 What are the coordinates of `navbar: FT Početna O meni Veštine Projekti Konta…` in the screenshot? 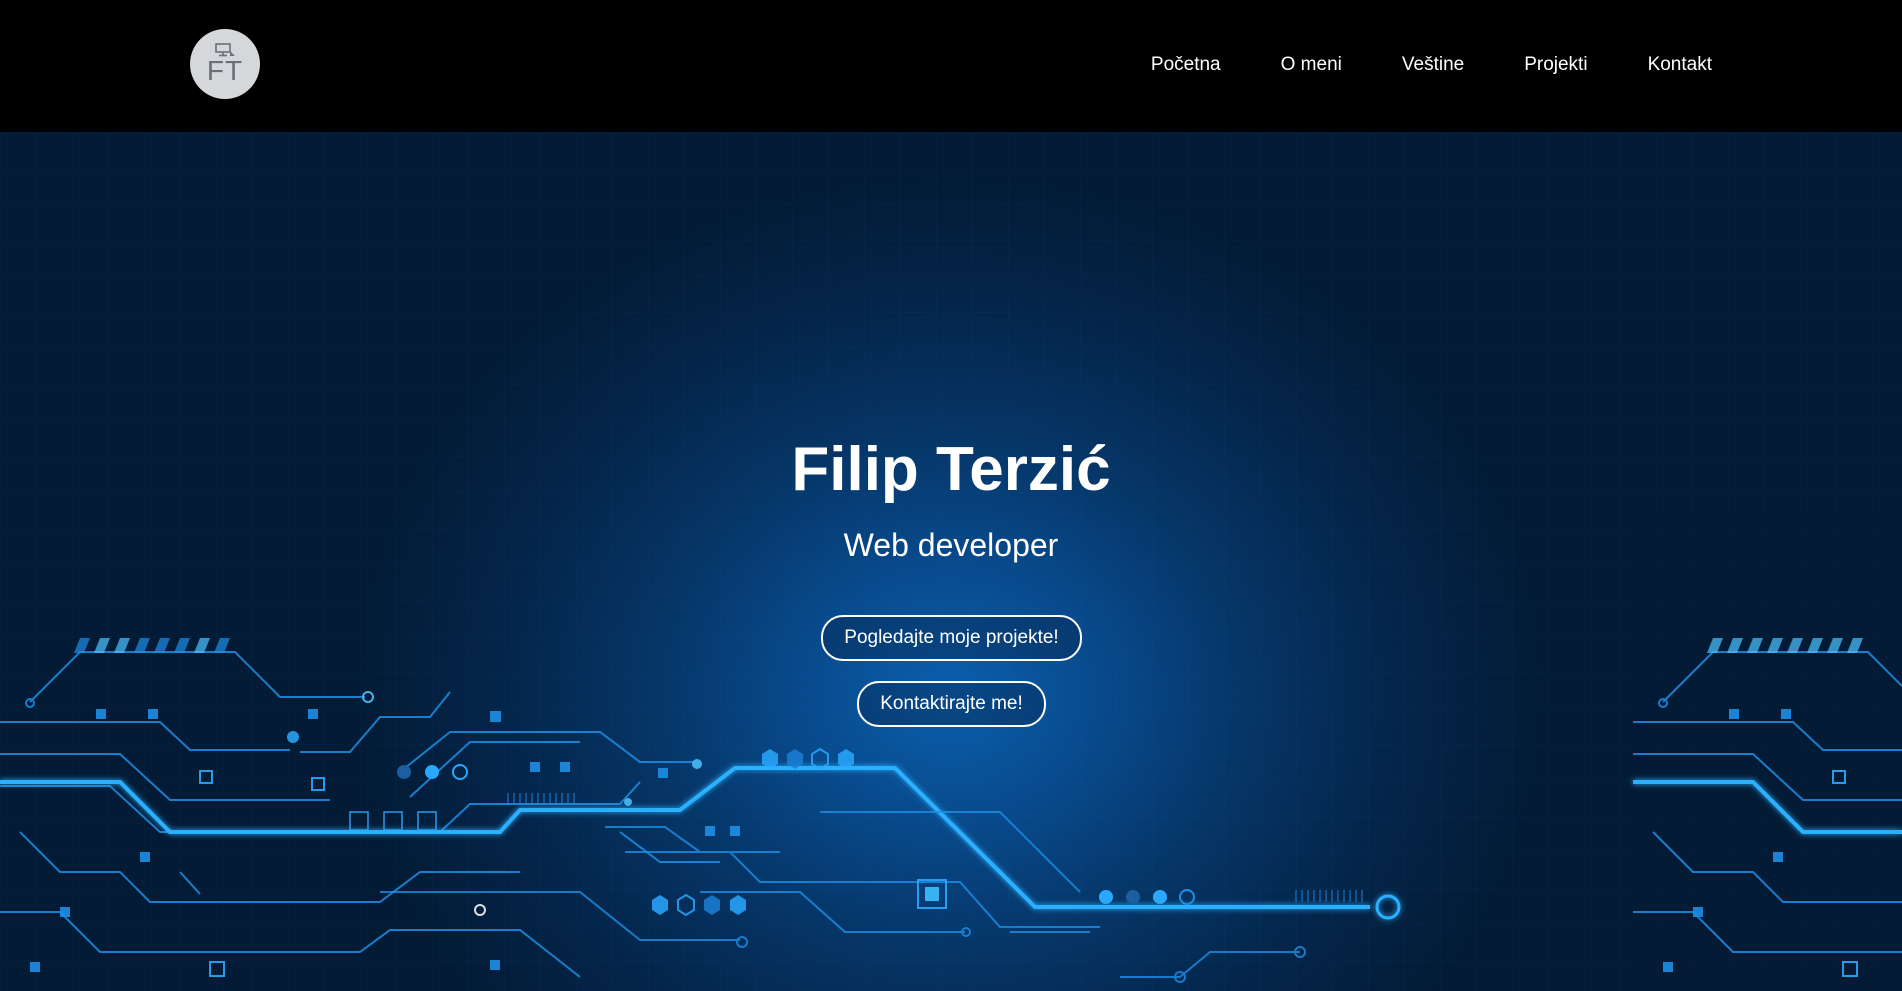 It's located at (951, 66).